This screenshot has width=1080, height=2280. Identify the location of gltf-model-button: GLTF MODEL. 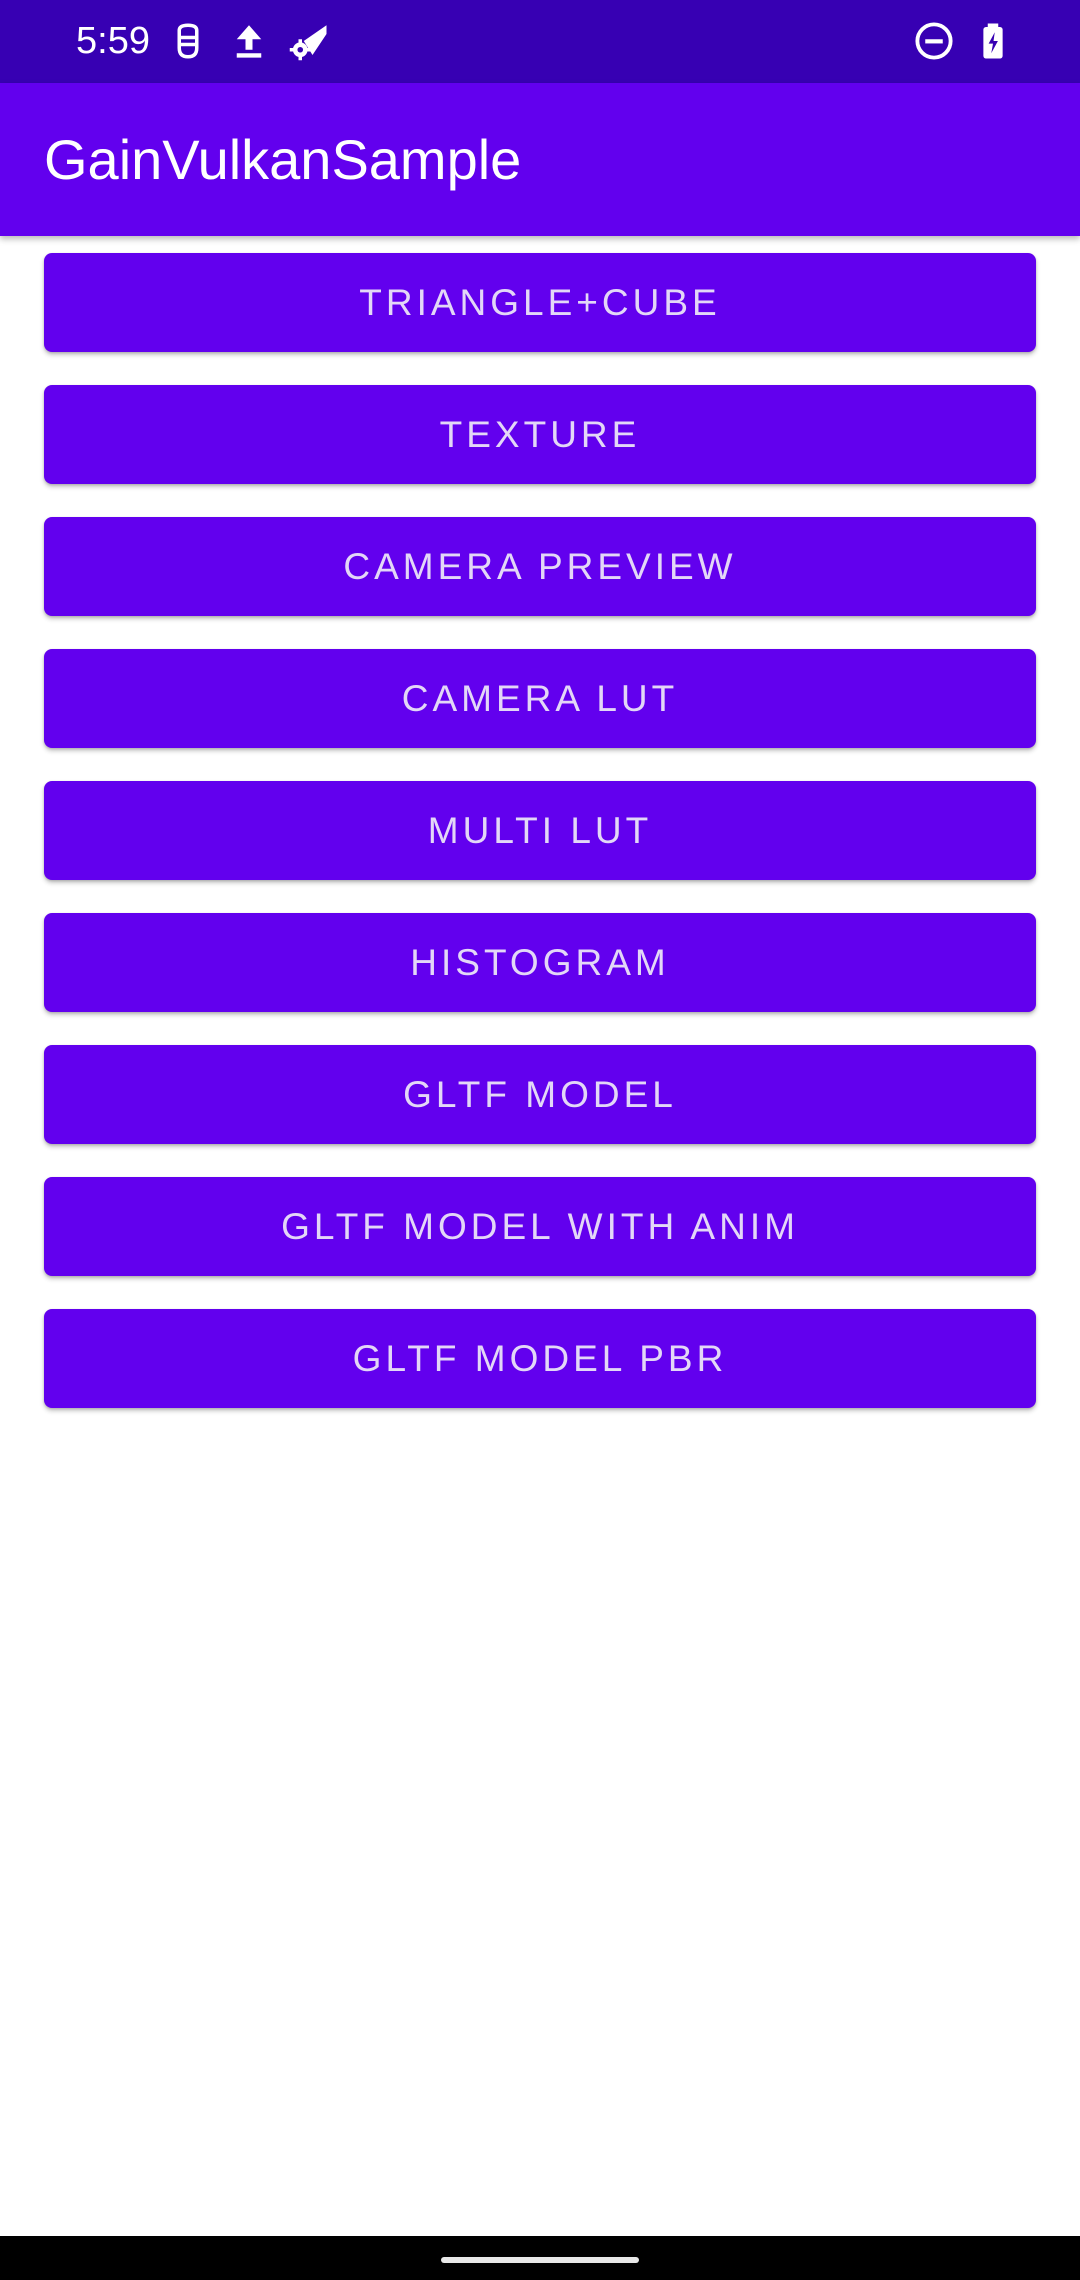
(540, 1094).